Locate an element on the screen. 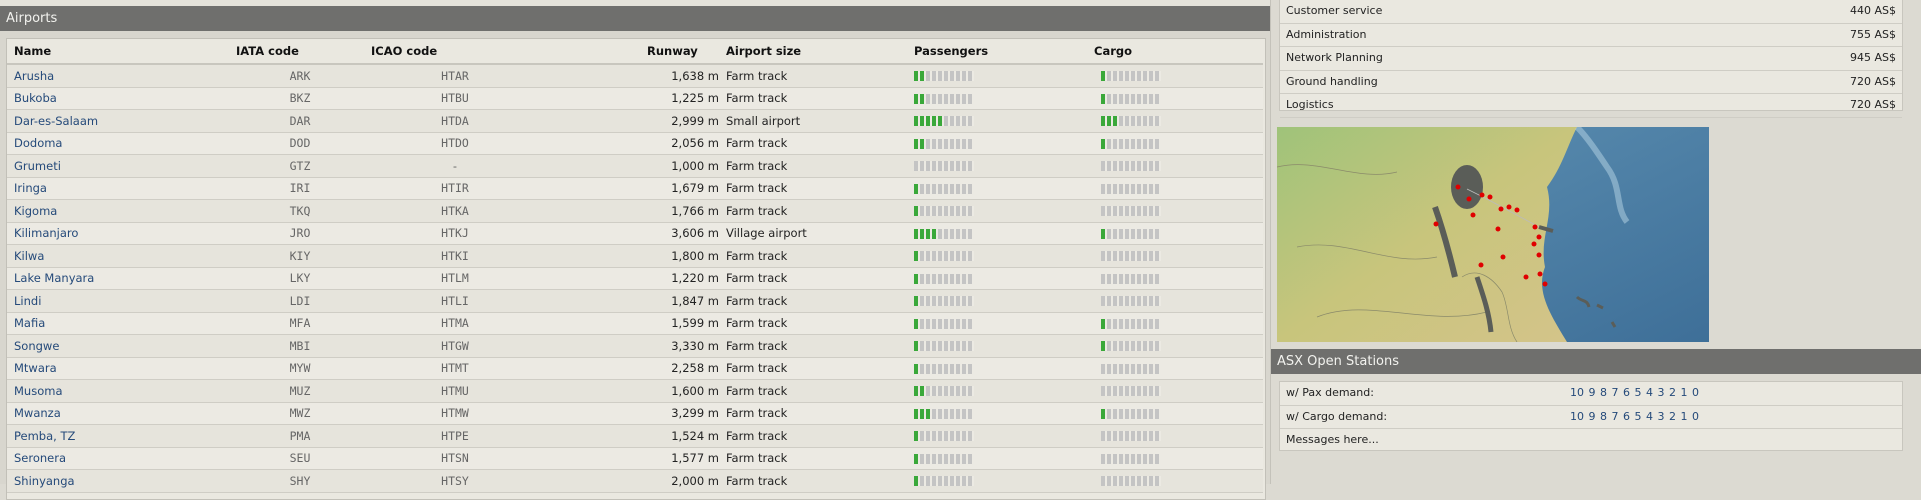 This screenshot has width=1921, height=500. column-header-runway: Runway is located at coordinates (629, 52).